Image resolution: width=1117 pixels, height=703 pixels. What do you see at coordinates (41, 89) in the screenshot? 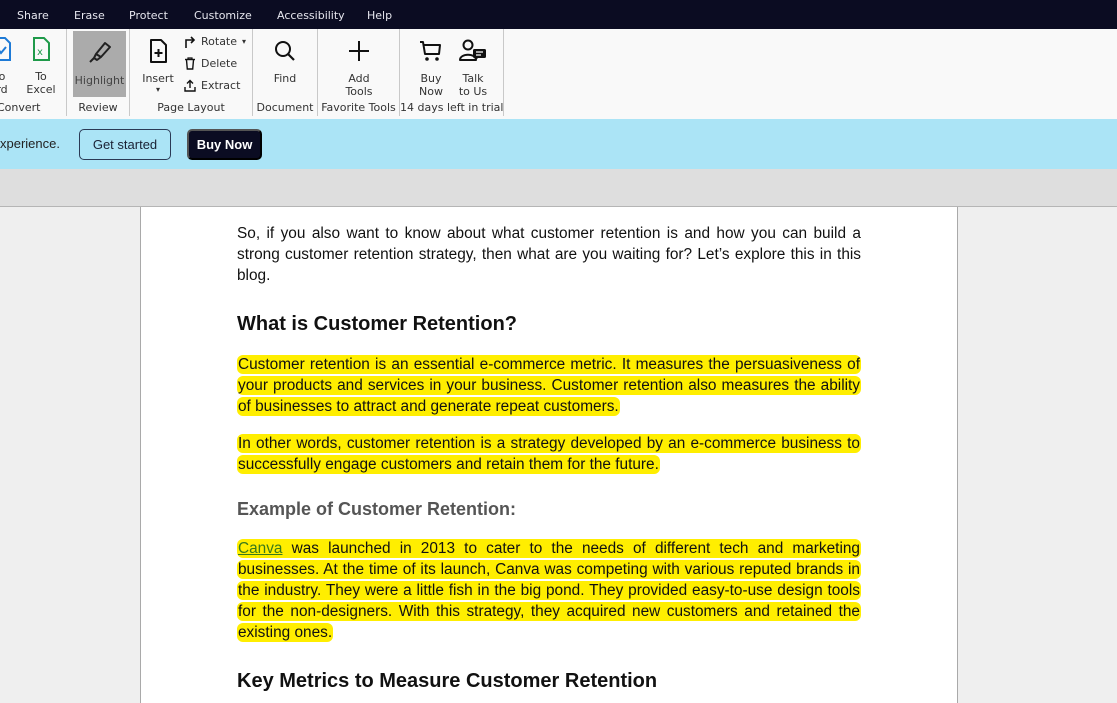
I see `to-excel-label-2: Excel` at bounding box center [41, 89].